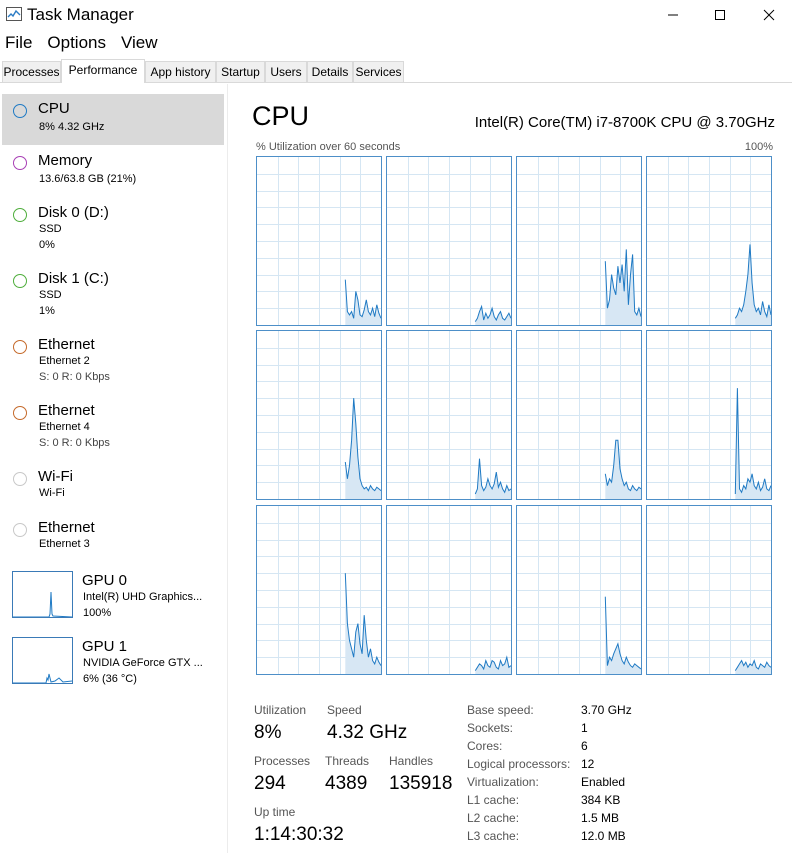 The height and width of the screenshot is (853, 792). Describe the element at coordinates (113, 362) in the screenshot. I see `sidebar-item-ethernet-2: Ethernet Ethernet 2 S: 0 R: 0 Kbps` at that location.